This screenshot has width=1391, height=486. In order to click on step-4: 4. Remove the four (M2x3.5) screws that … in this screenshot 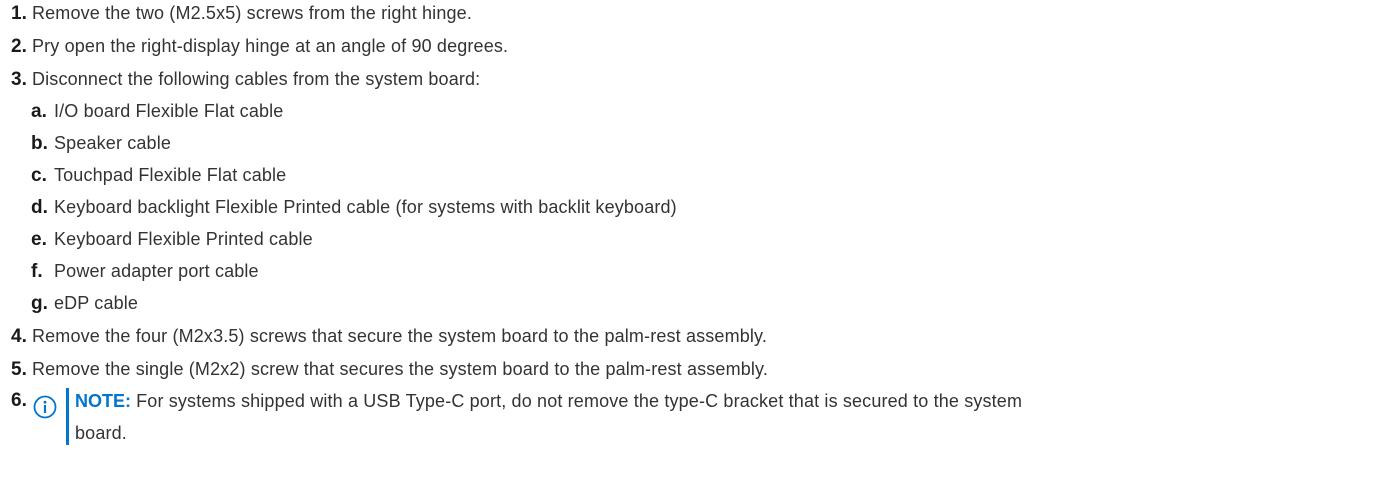, I will do `click(389, 336)`.